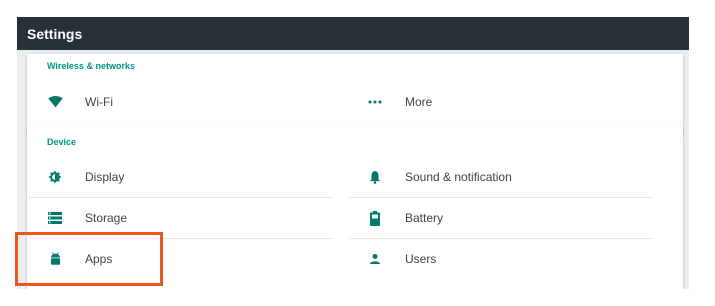  Describe the element at coordinates (501, 102) in the screenshot. I see `settings-item-more: More` at that location.